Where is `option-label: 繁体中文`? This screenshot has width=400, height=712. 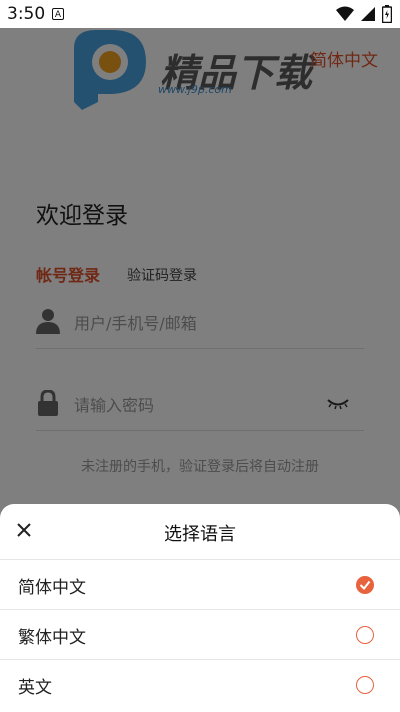 option-label: 繁体中文 is located at coordinates (52, 638).